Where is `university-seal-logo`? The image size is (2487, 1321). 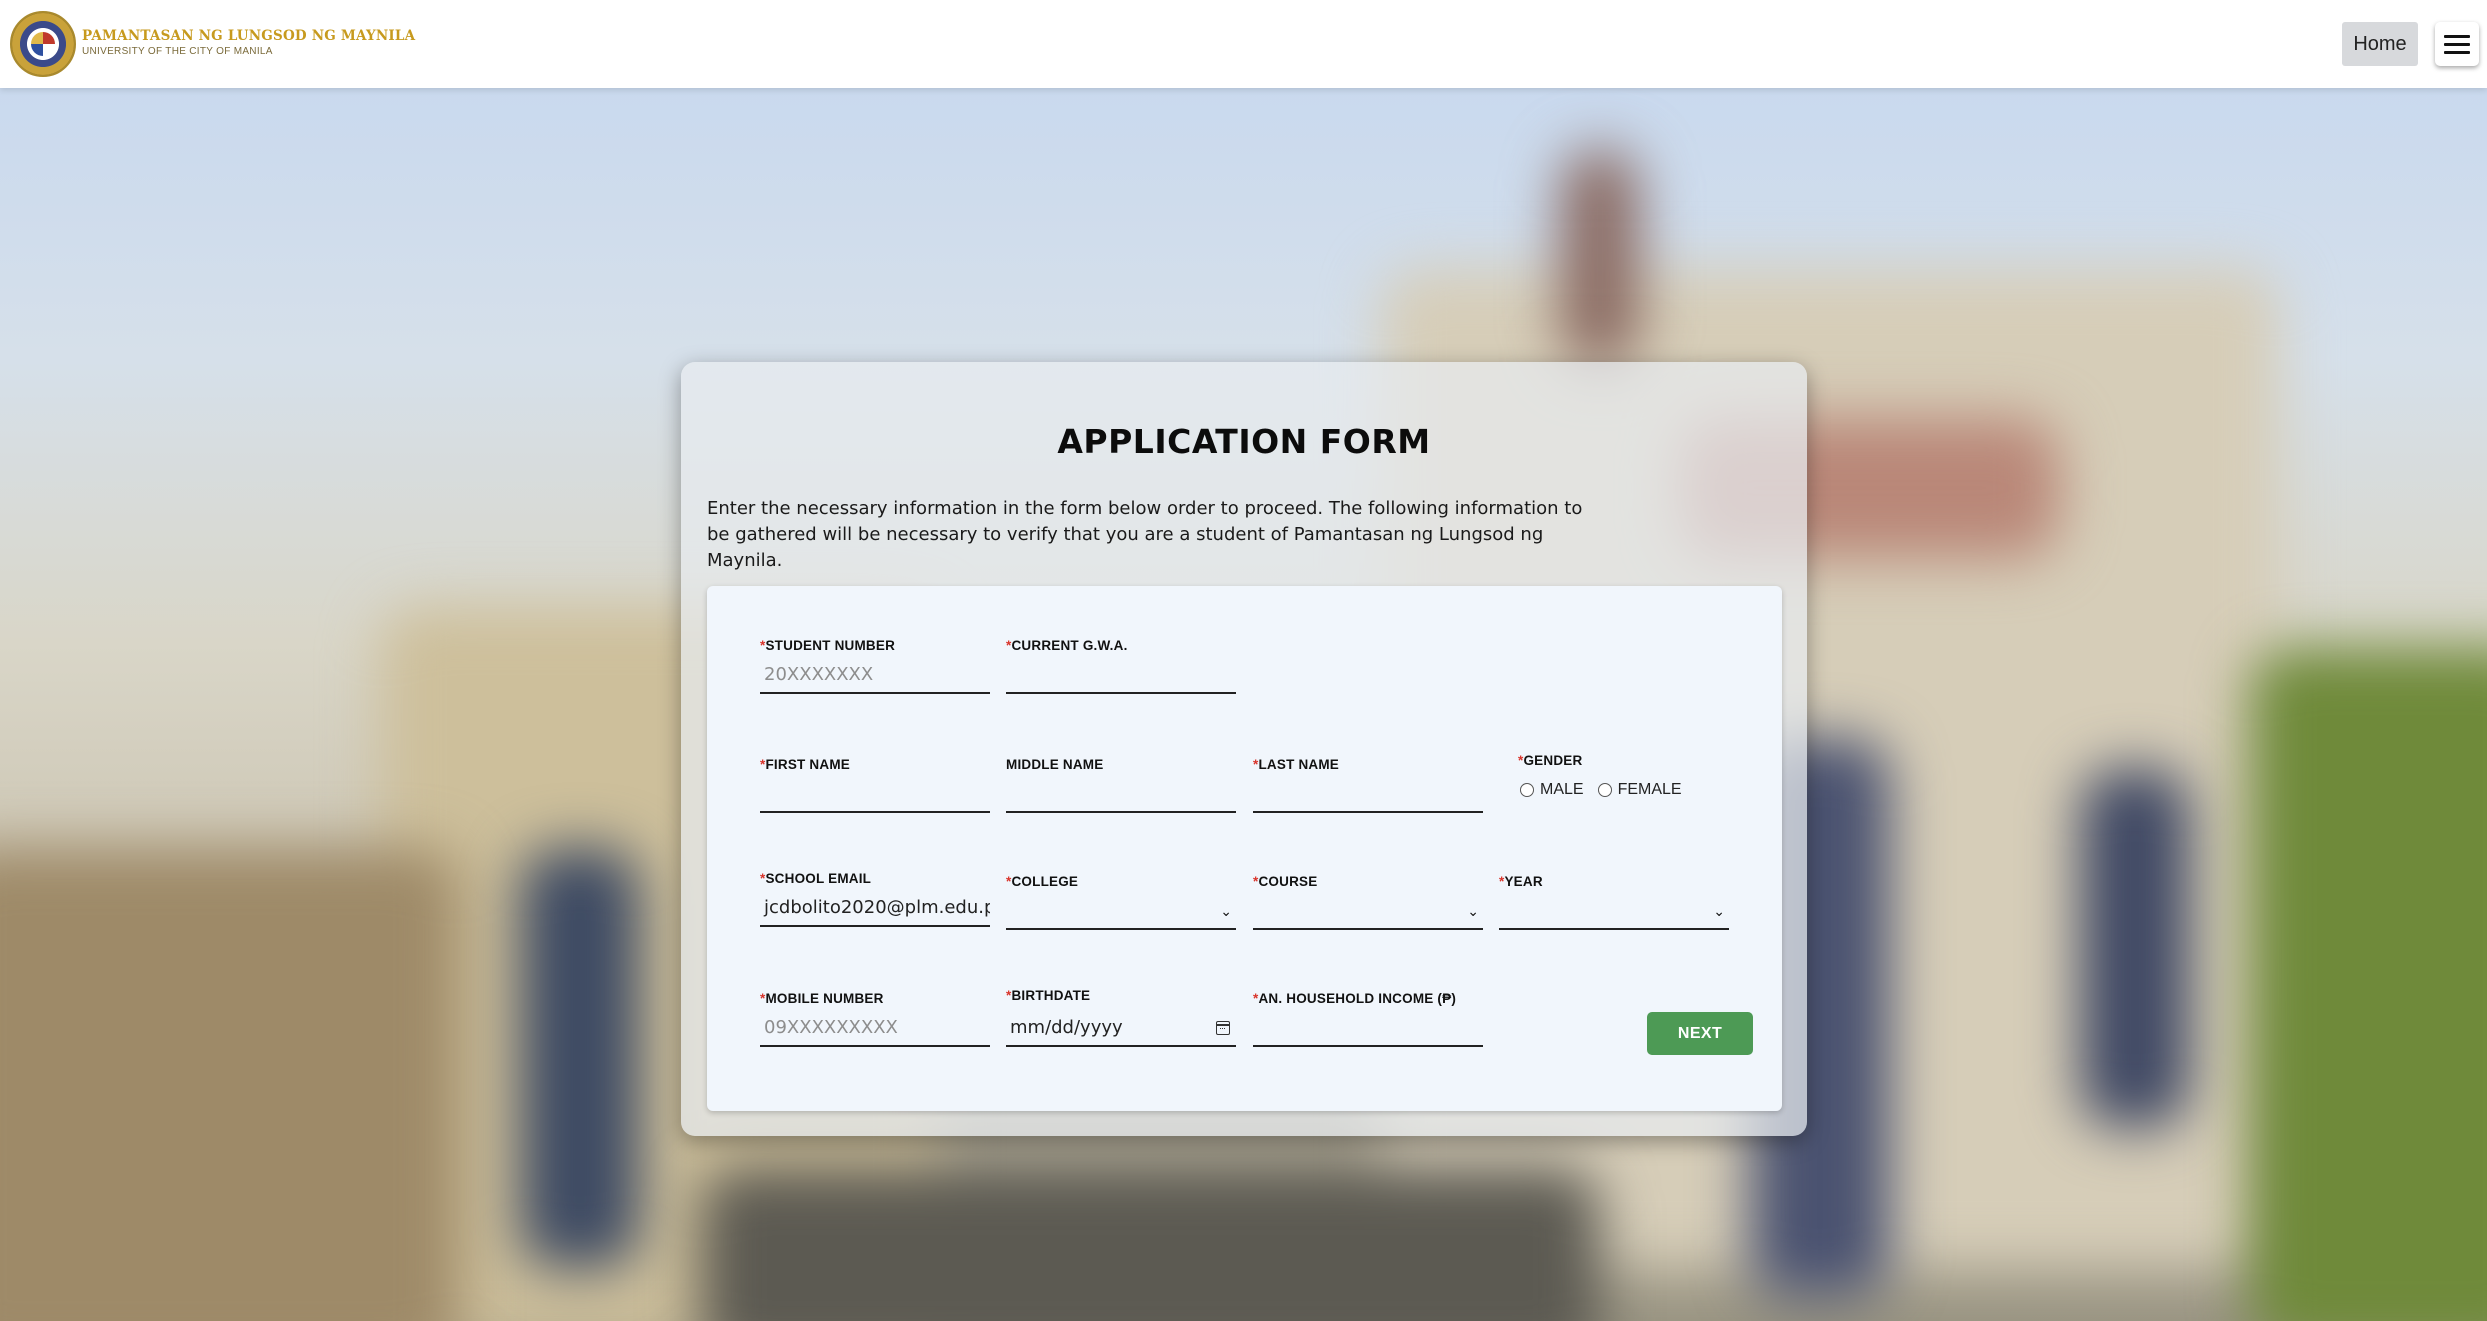 university-seal-logo is located at coordinates (43, 44).